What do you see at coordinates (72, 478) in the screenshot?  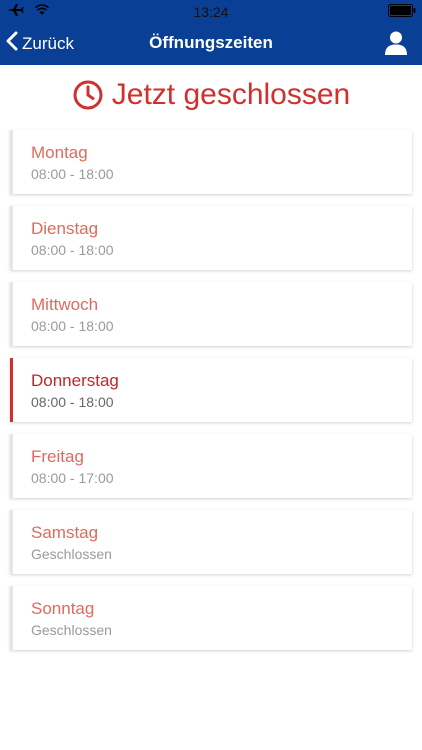 I see `day-hours: 08:00 - 17:00` at bounding box center [72, 478].